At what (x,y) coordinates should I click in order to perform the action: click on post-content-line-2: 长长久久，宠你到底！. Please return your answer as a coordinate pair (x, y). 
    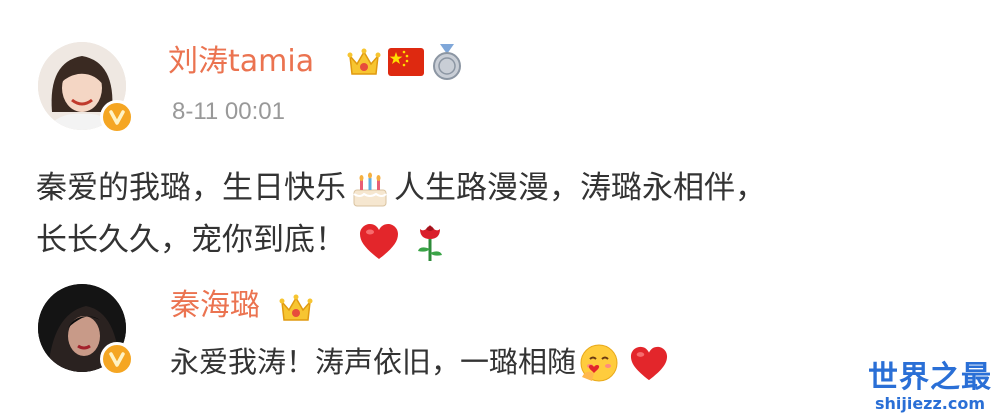
    Looking at the image, I should click on (241, 240).